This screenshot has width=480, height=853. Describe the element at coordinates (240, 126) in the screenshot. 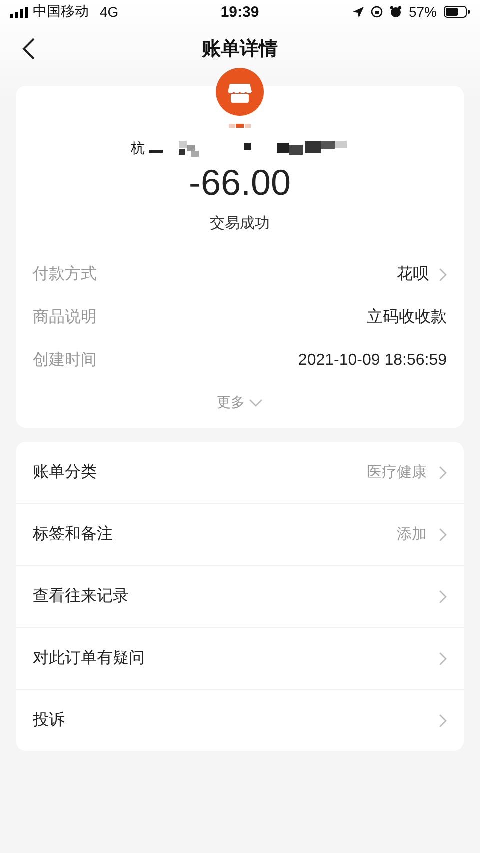

I see `page-indicator-icon` at that location.